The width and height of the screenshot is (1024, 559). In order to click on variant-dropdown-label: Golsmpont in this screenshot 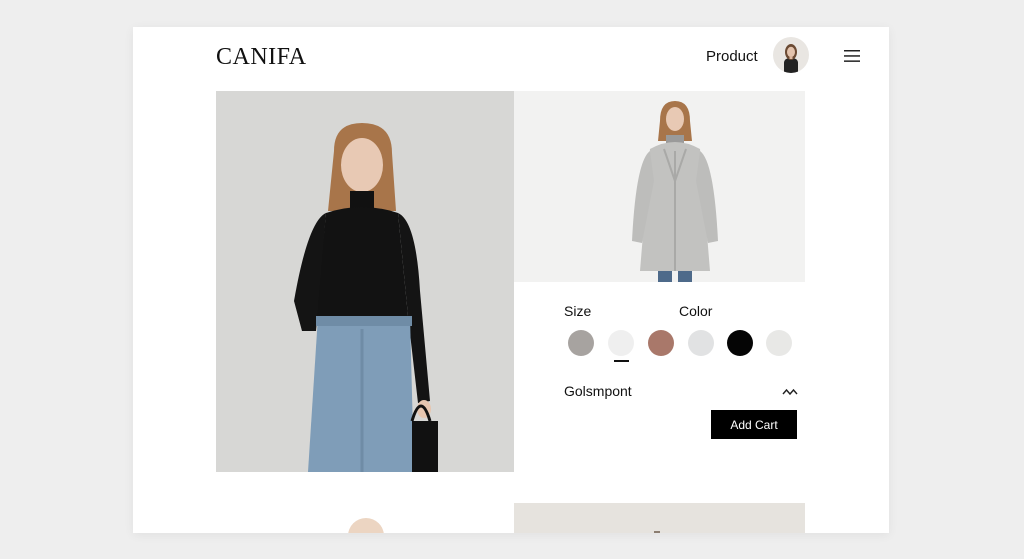, I will do `click(598, 391)`.